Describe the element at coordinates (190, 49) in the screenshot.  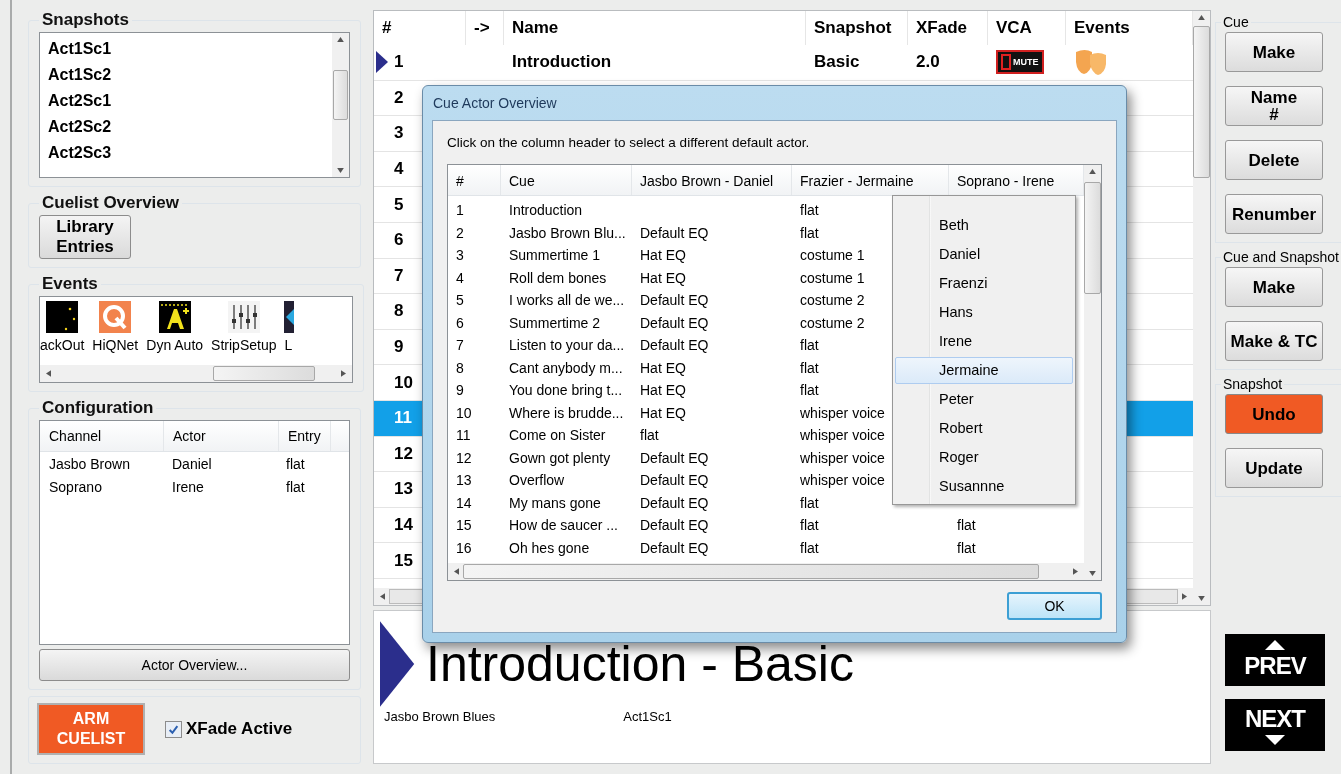
I see `snapshot-item: Act1Sc1` at that location.